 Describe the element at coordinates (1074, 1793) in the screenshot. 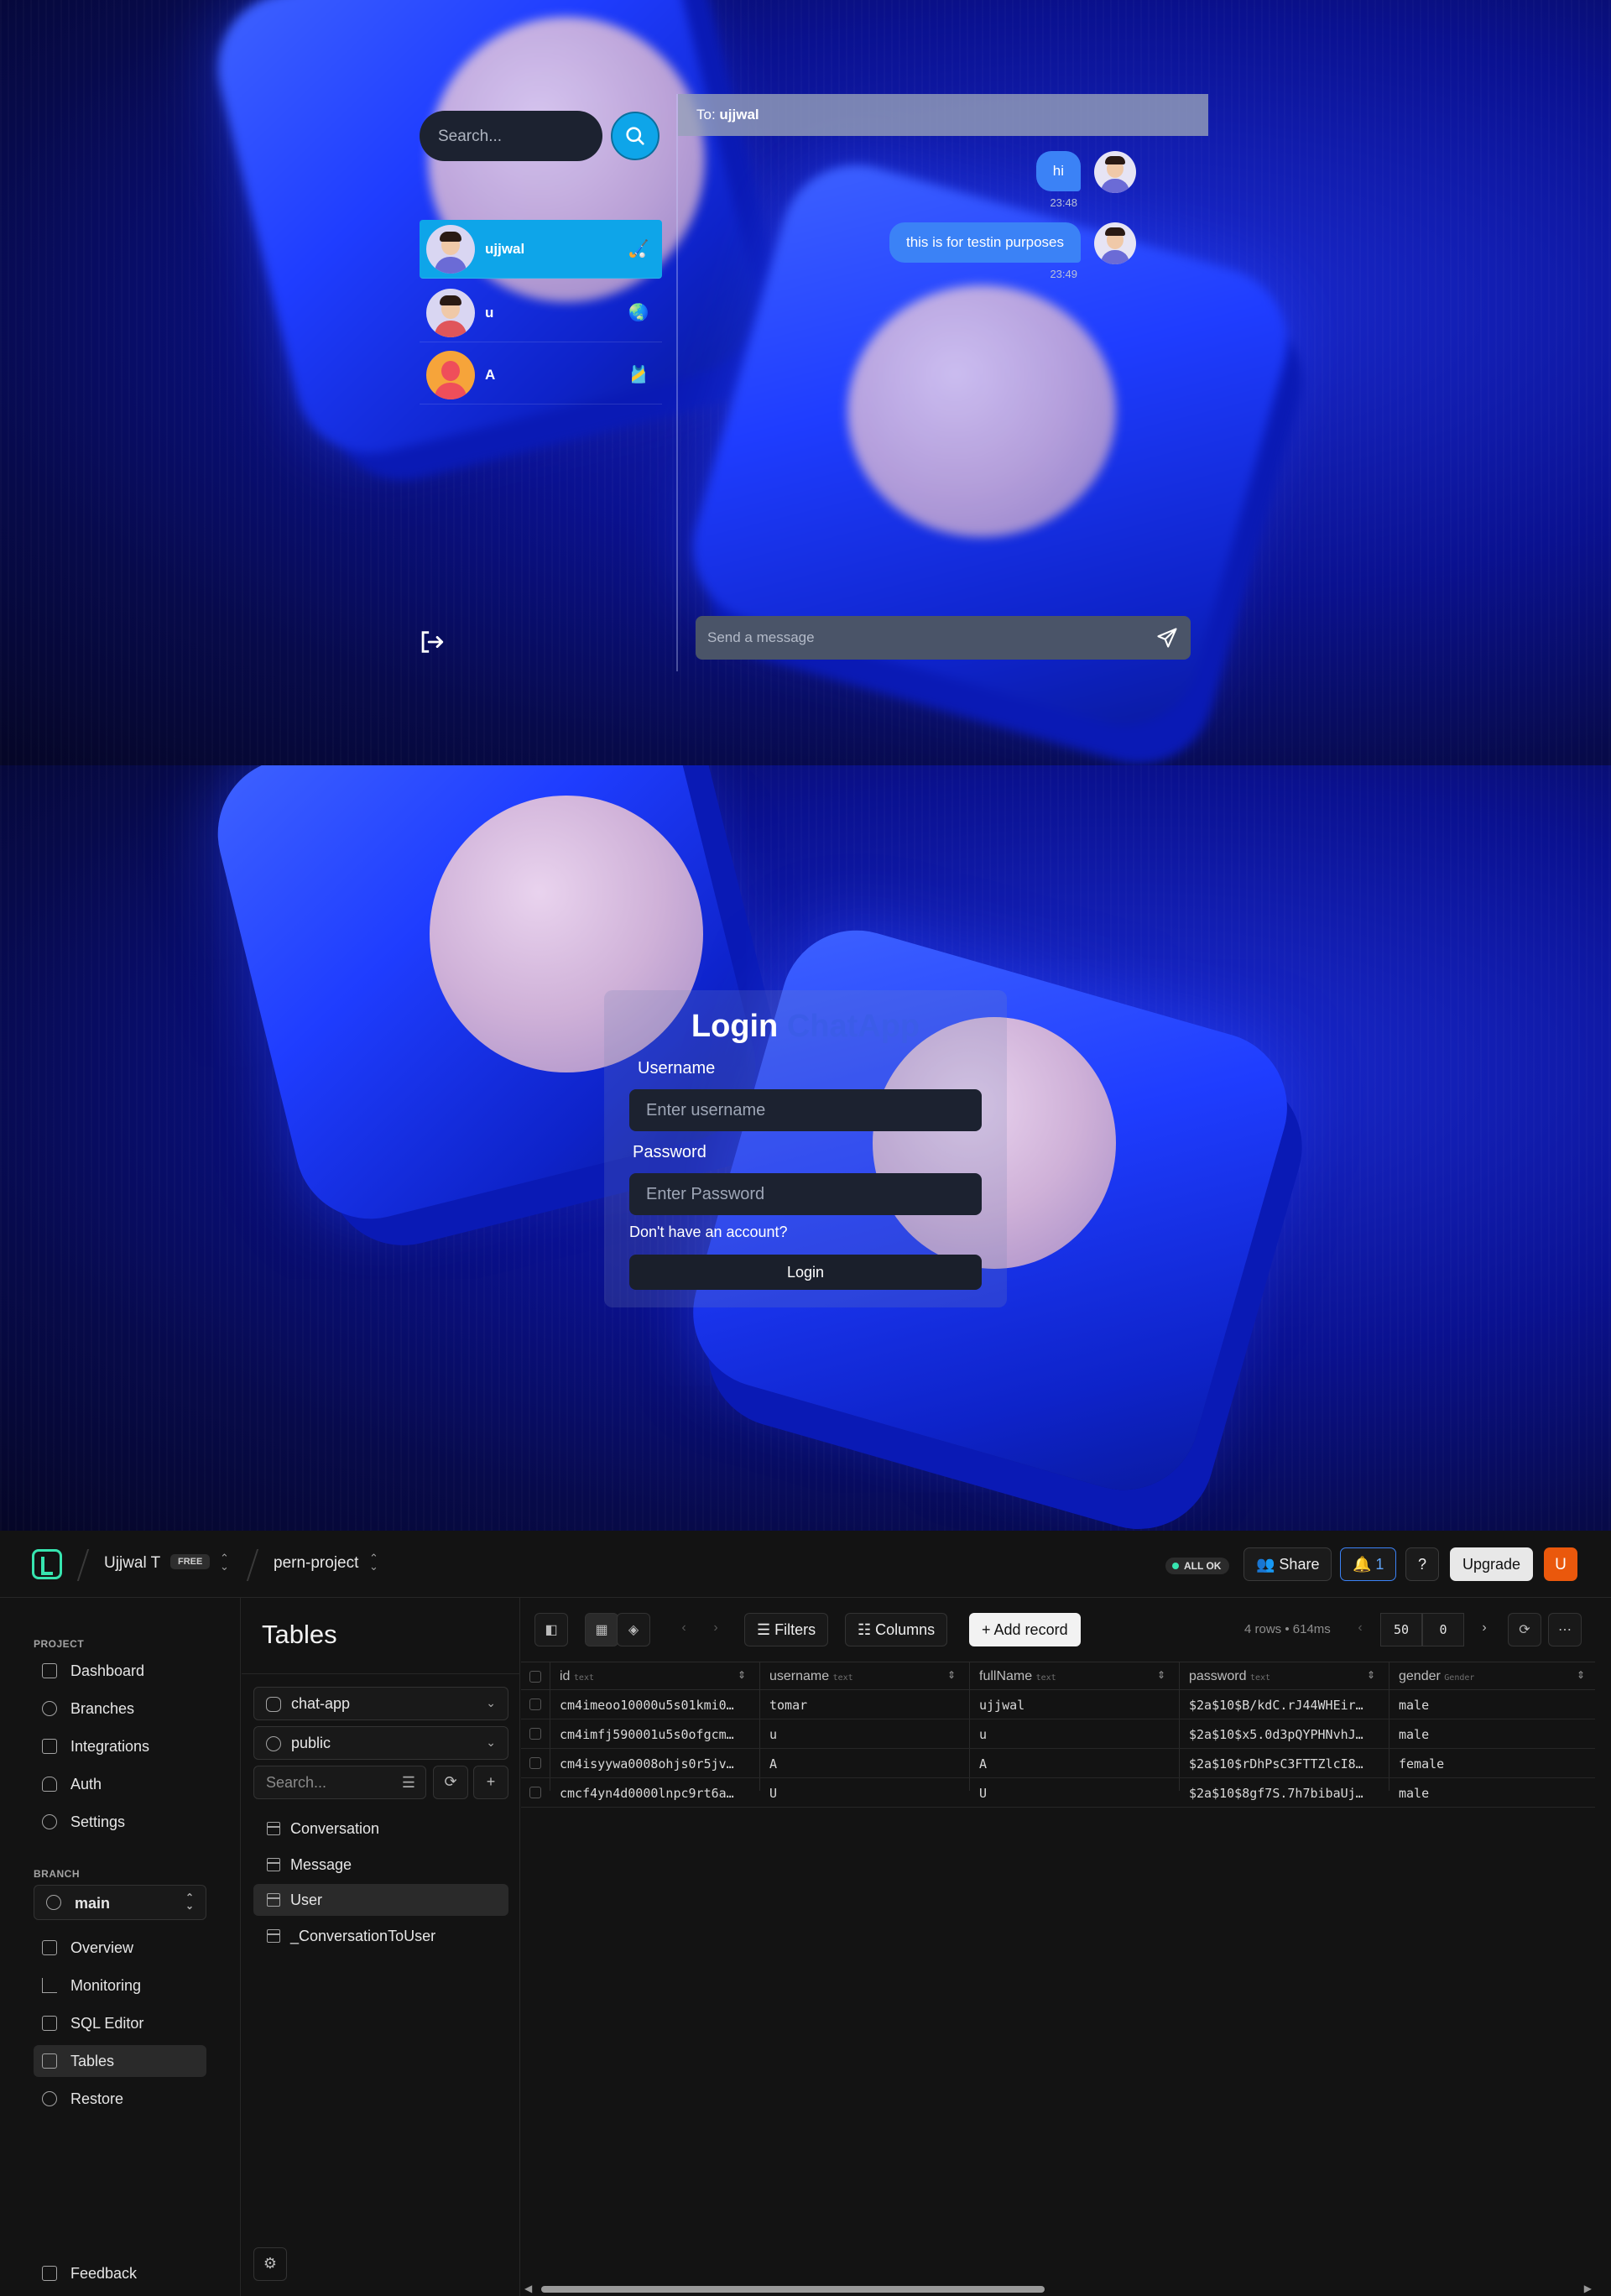

I see `cell-fullname: U` at that location.